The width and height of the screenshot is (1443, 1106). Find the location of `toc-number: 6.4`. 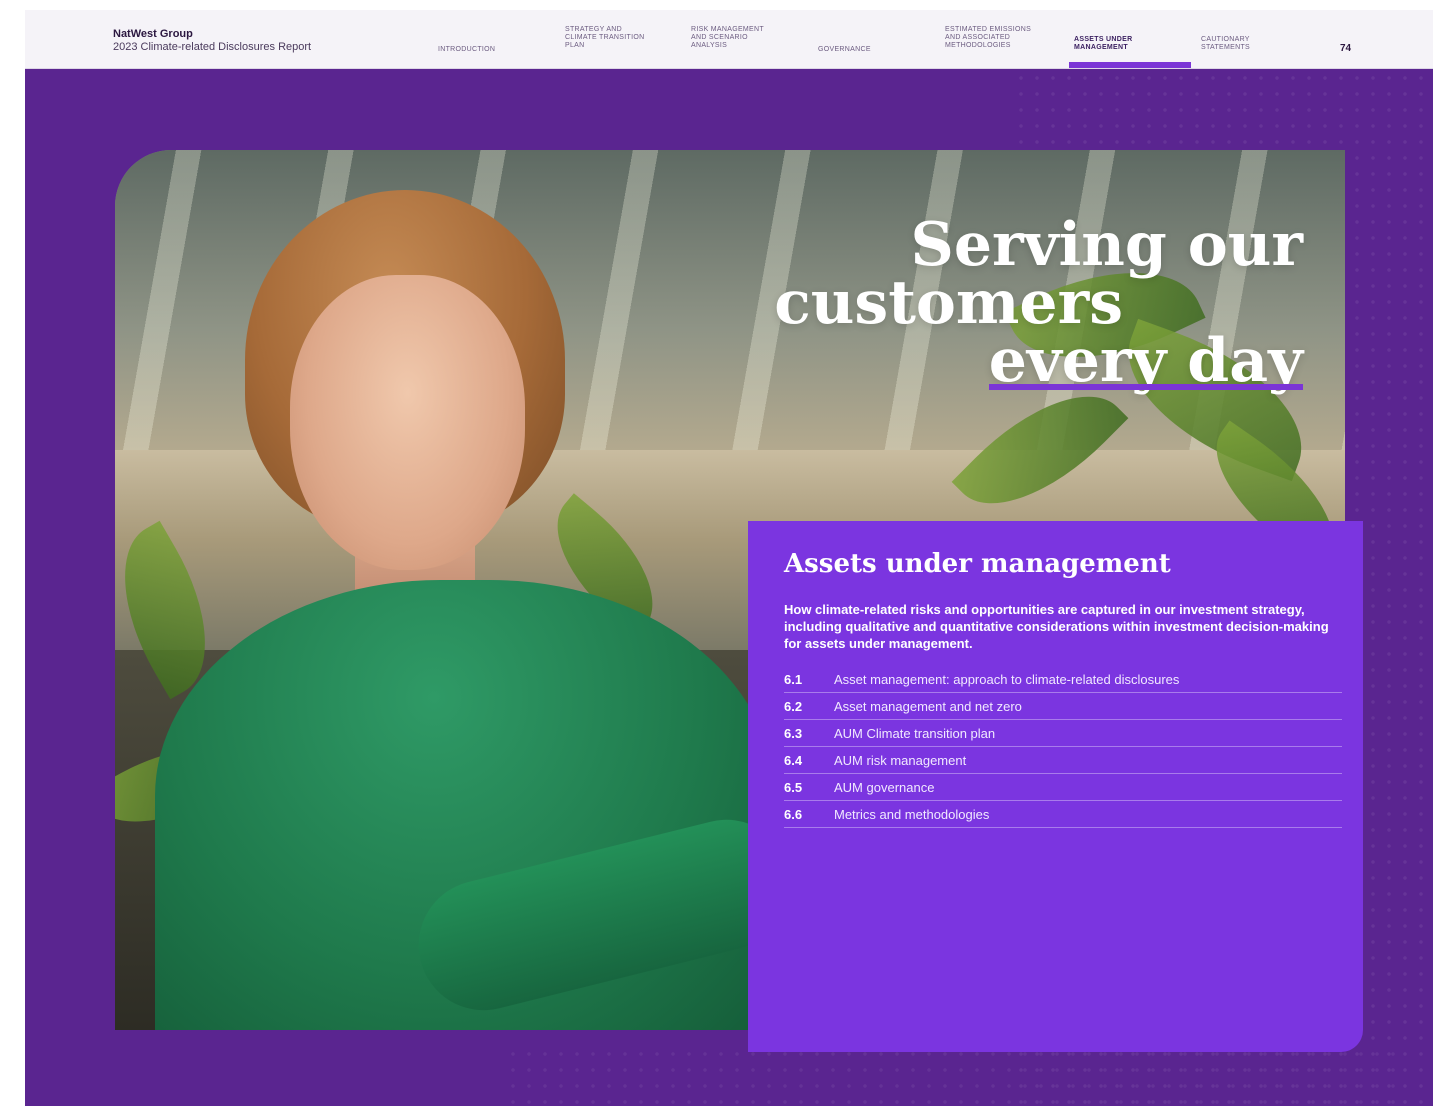

toc-number: 6.4 is located at coordinates (793, 760).